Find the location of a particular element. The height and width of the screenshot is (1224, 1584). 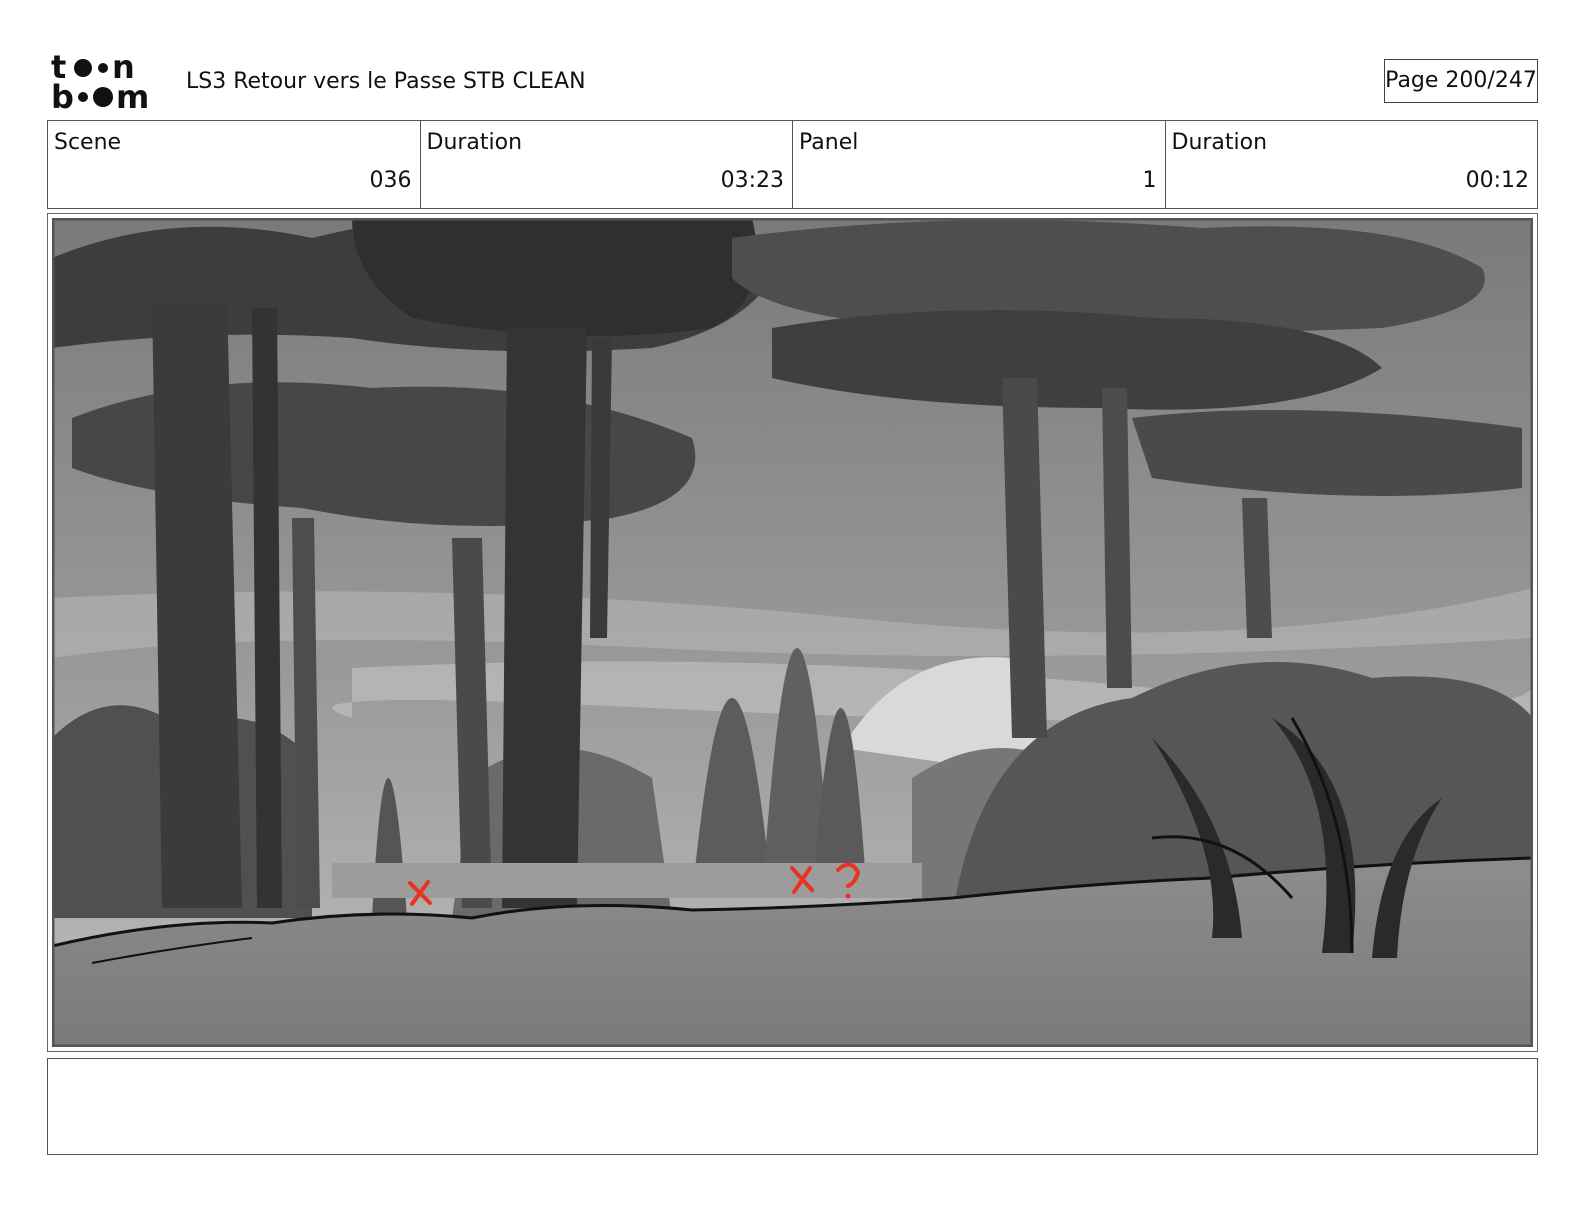

panel-value: 1 is located at coordinates (1149, 180).